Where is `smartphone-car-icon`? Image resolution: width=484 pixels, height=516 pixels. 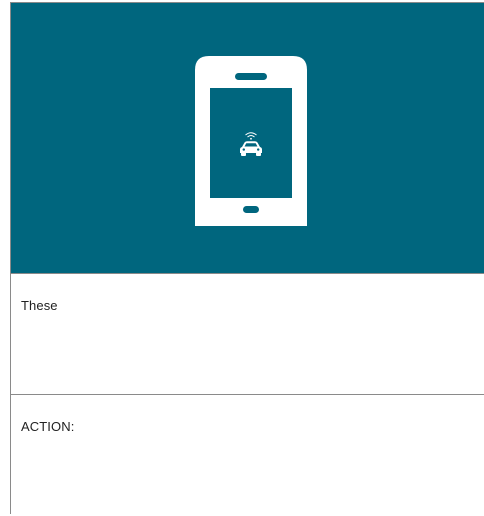 smartphone-car-icon is located at coordinates (251, 141).